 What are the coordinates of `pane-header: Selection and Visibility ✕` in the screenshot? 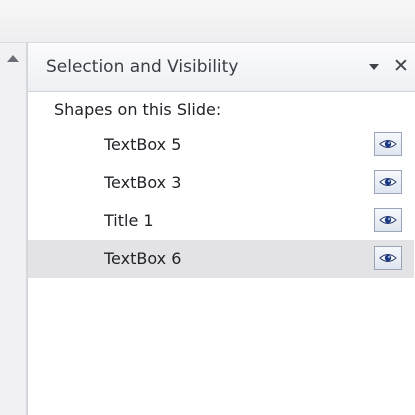 It's located at (221, 67).